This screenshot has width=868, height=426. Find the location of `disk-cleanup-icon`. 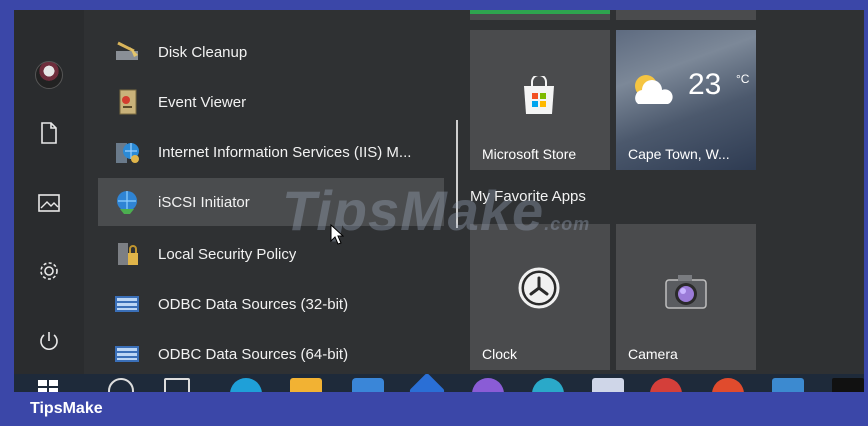

disk-cleanup-icon is located at coordinates (127, 50).